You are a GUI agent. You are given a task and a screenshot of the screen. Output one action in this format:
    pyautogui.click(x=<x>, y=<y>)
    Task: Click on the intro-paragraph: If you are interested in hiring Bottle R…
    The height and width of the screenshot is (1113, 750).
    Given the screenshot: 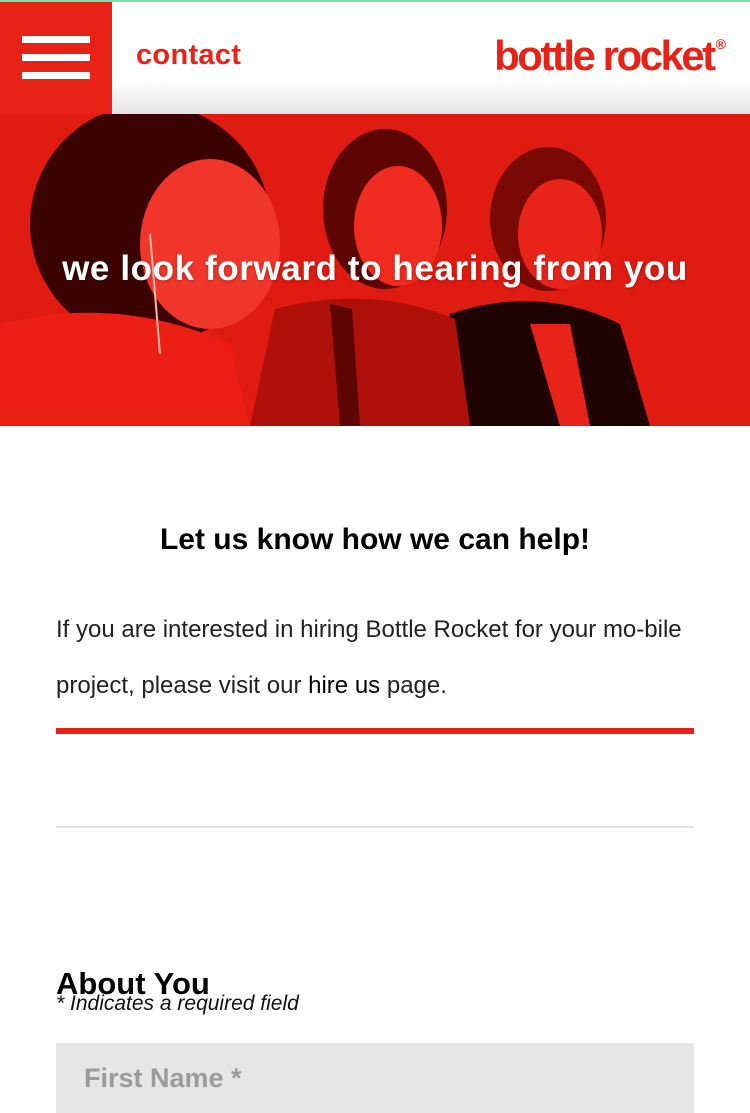 What is the action you would take?
    pyautogui.click(x=376, y=658)
    